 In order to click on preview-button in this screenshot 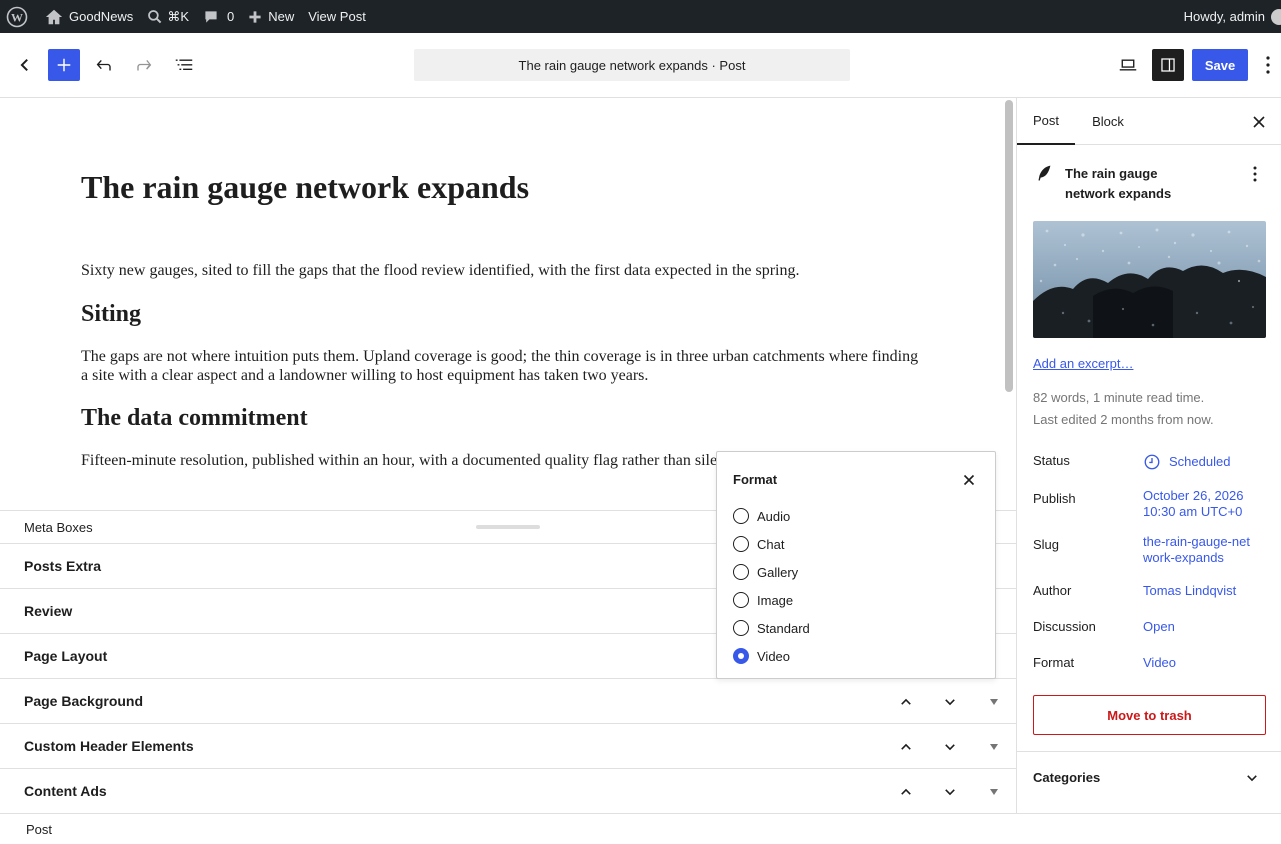, I will do `click(1128, 65)`.